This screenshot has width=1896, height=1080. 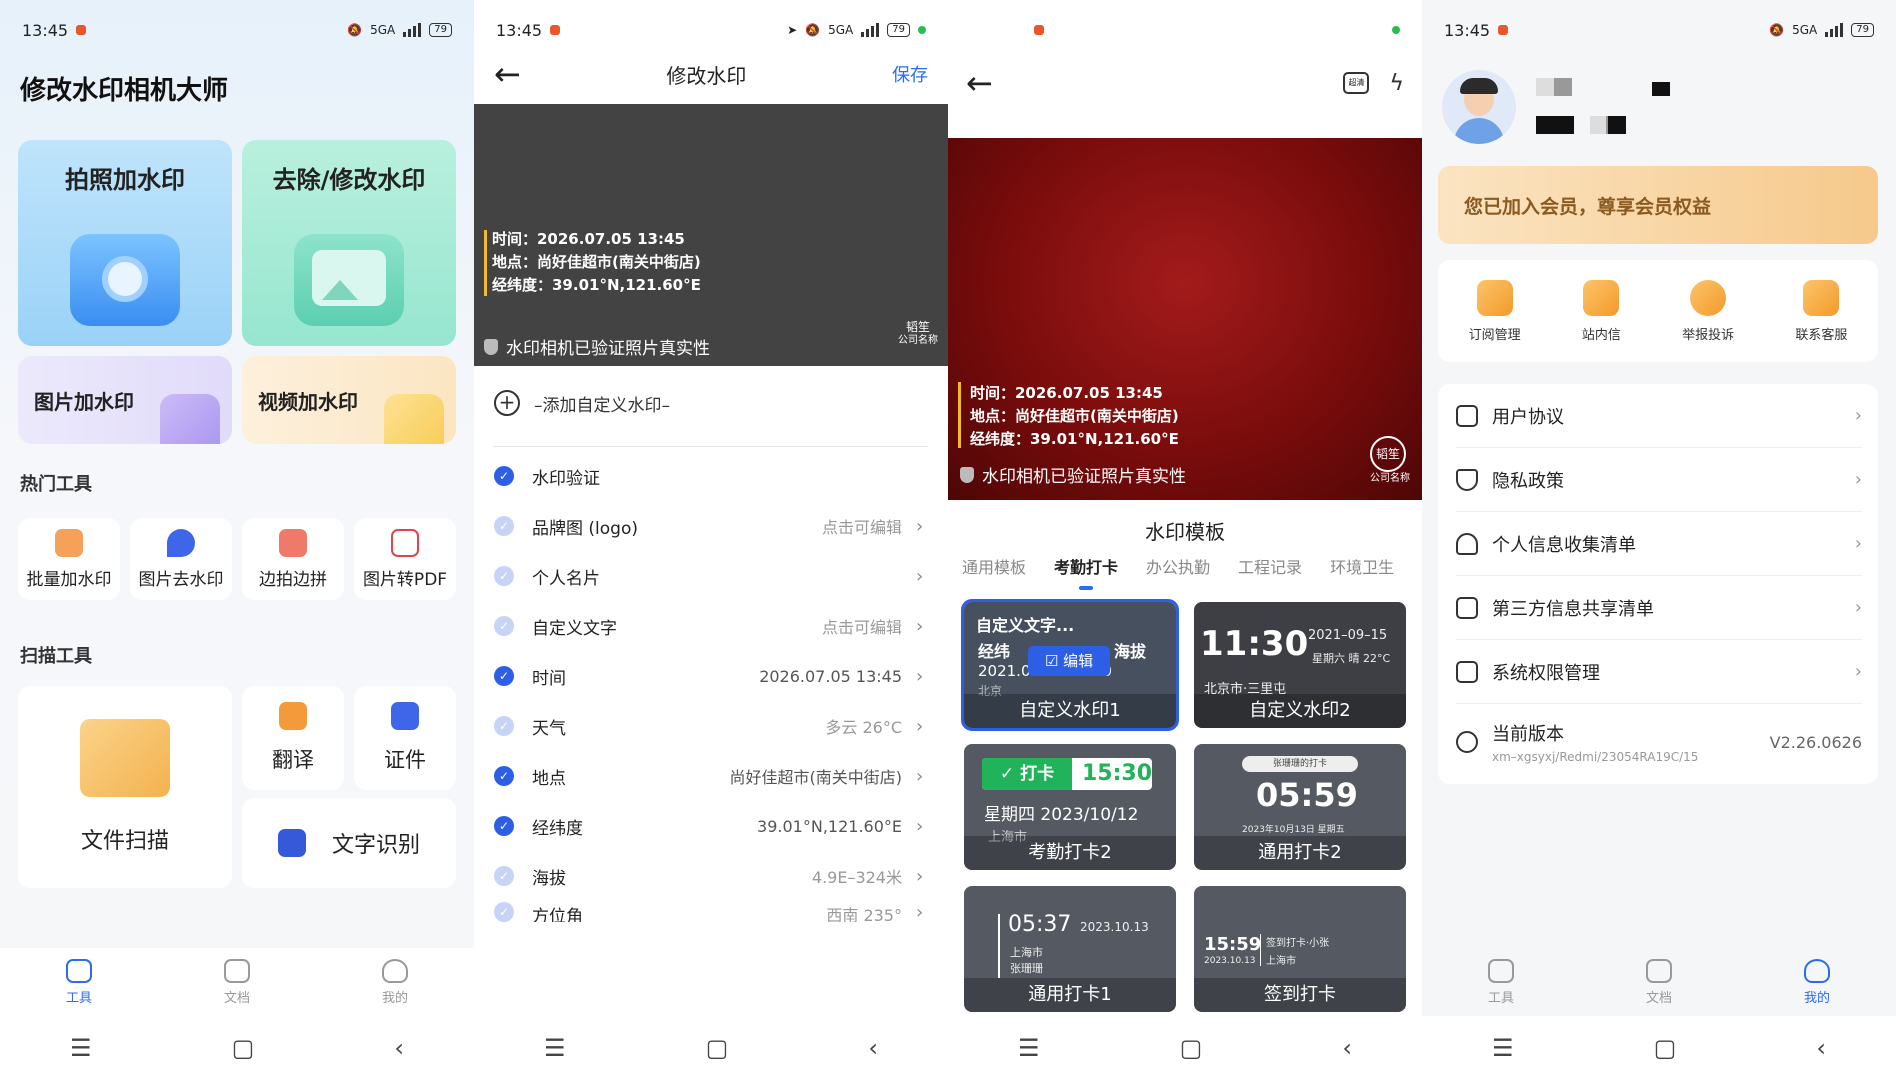 What do you see at coordinates (711, 626) in the screenshot?
I see `setting-row-custom-text: ✓ 自定义文字 点击可编辑 ›` at bounding box center [711, 626].